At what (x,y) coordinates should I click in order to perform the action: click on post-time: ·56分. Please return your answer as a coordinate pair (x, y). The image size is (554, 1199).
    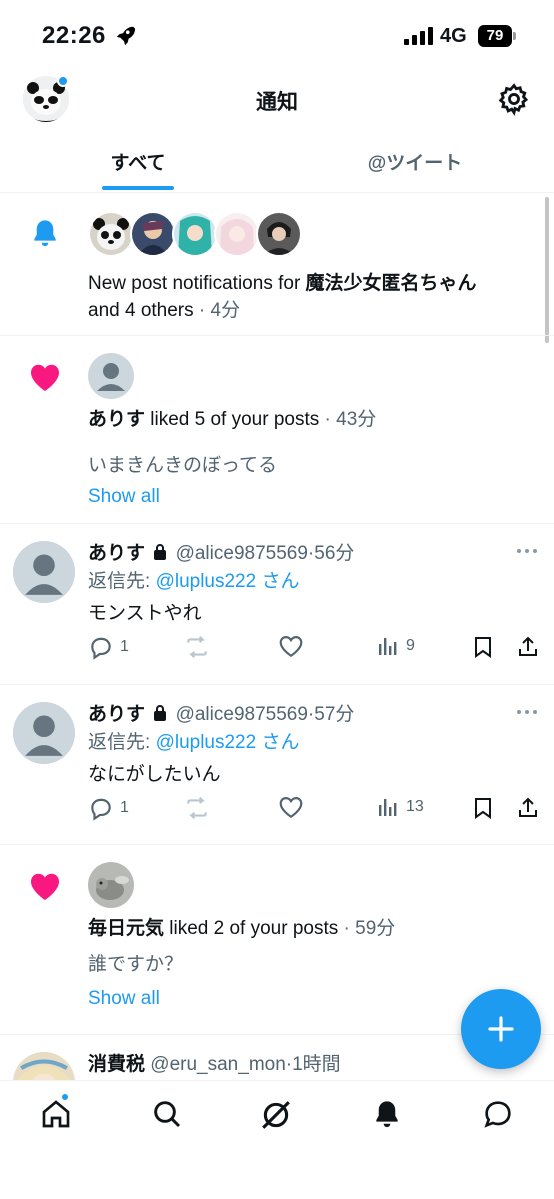
    Looking at the image, I should click on (331, 553).